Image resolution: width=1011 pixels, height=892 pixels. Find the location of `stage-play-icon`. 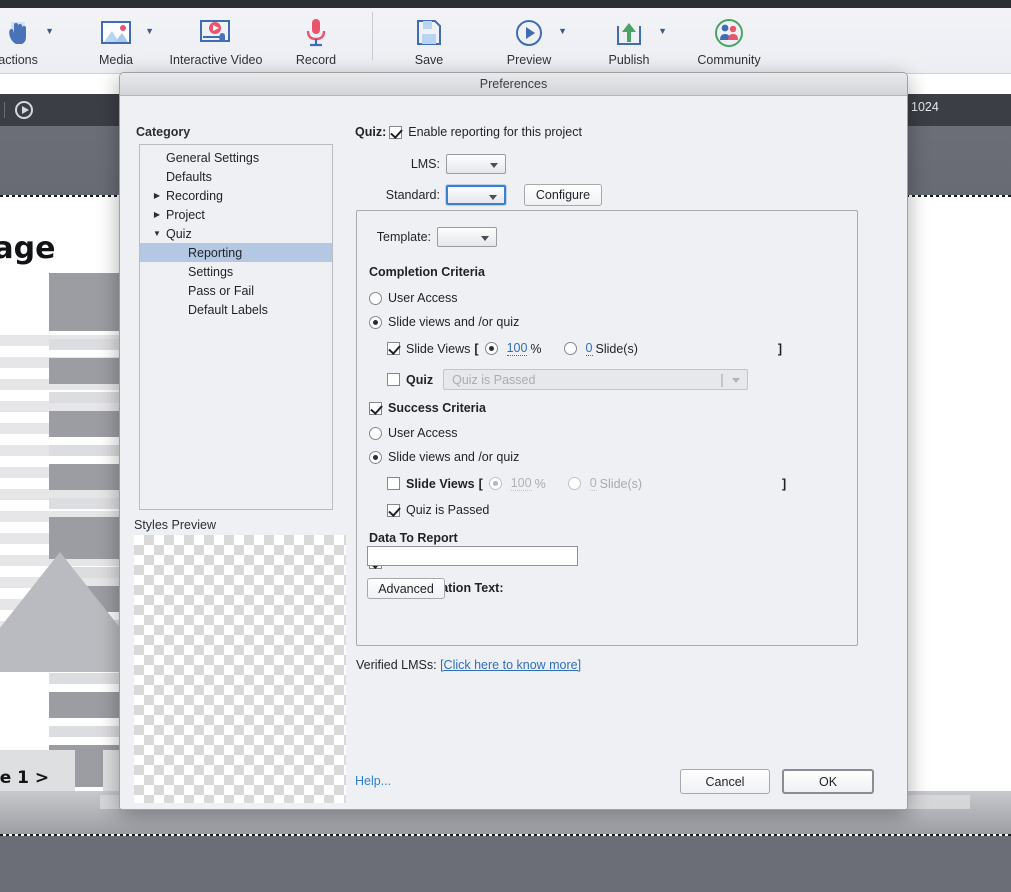

stage-play-icon is located at coordinates (24, 110).